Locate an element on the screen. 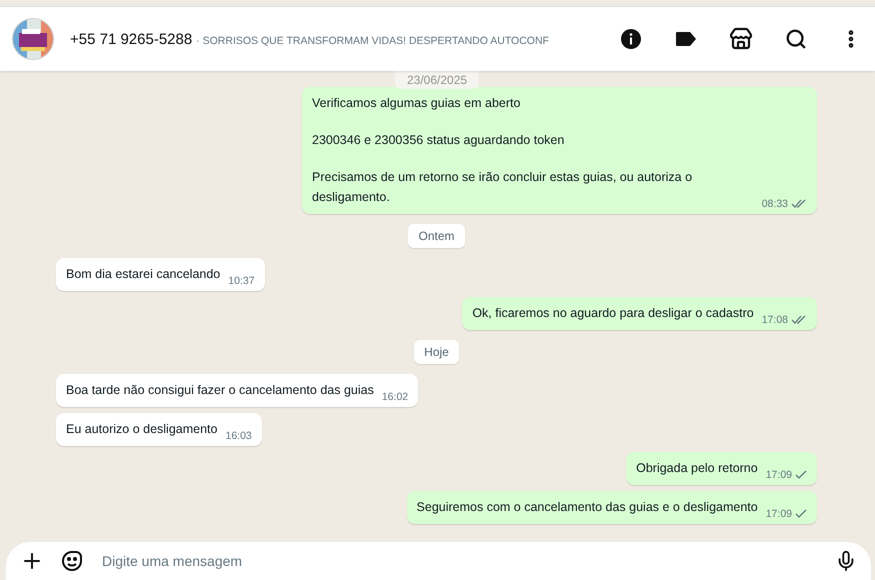 This screenshot has height=580, width=875. message-text: Boa tarde não consigui fazer o cancelamento das guias is located at coordinates (220, 390).